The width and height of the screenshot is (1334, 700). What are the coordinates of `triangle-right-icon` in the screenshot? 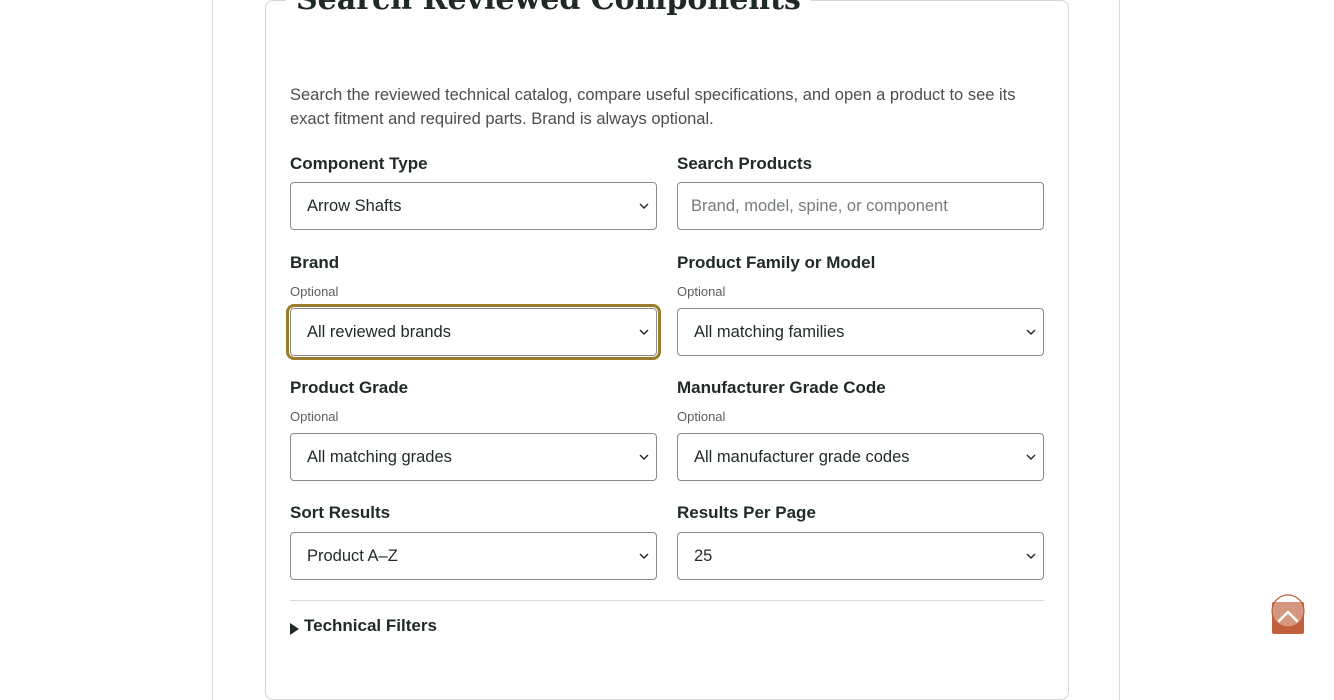 It's located at (295, 627).